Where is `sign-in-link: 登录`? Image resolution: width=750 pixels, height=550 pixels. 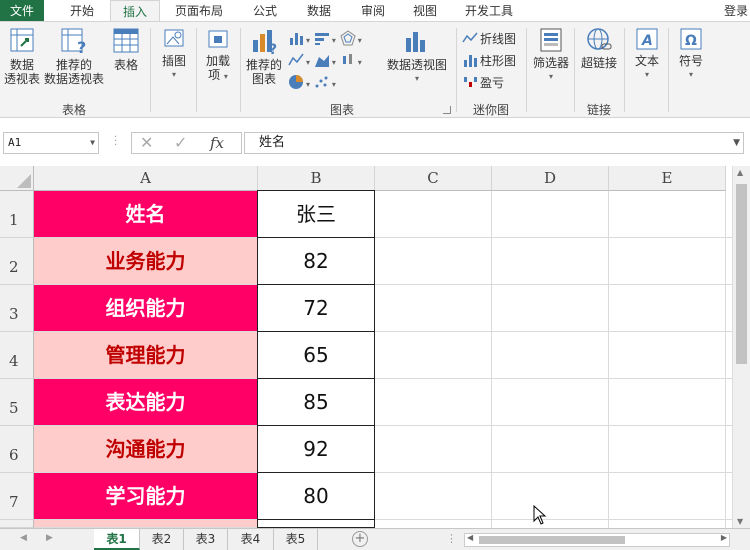
sign-in-link: 登录 is located at coordinates (736, 11).